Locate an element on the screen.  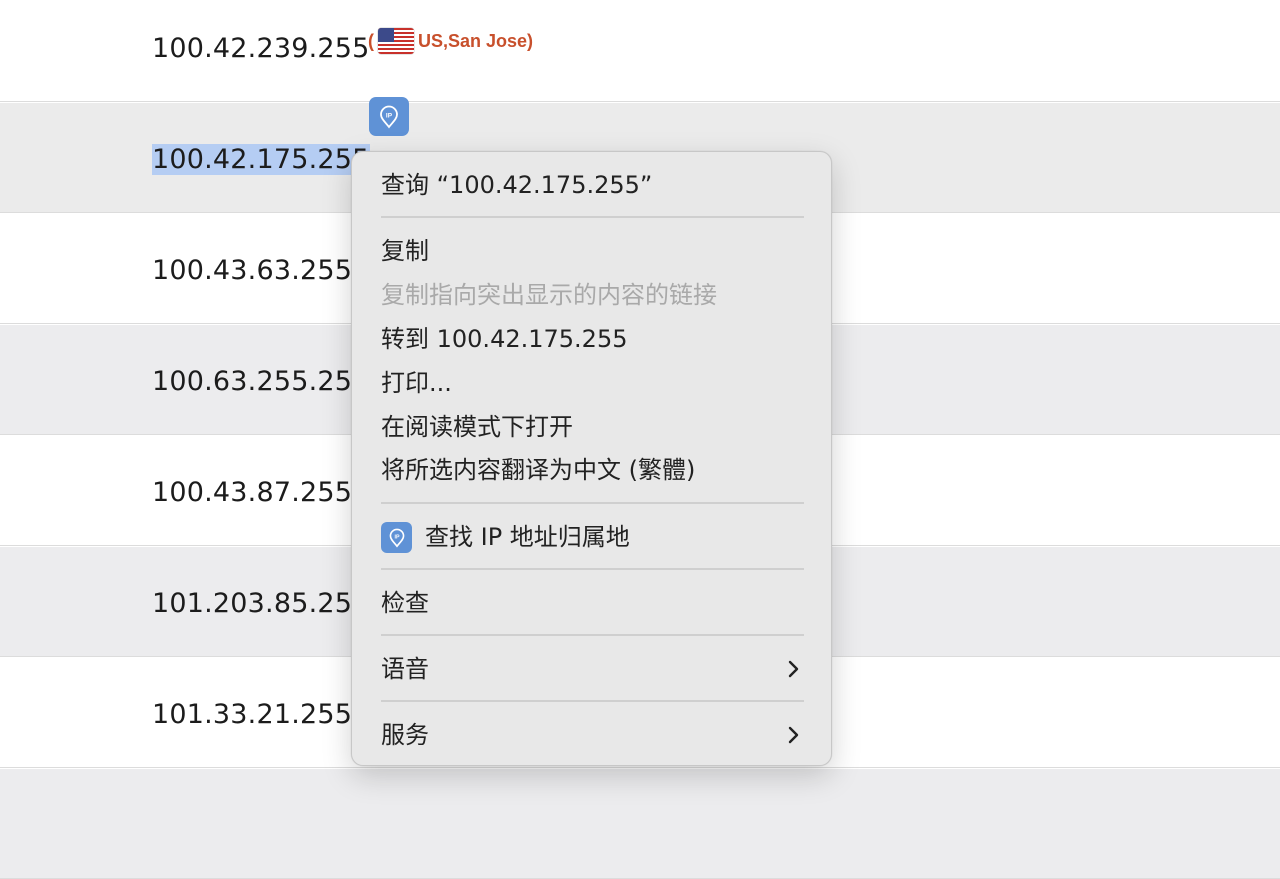
ip-address: 101.33.21.255 is located at coordinates (252, 714).